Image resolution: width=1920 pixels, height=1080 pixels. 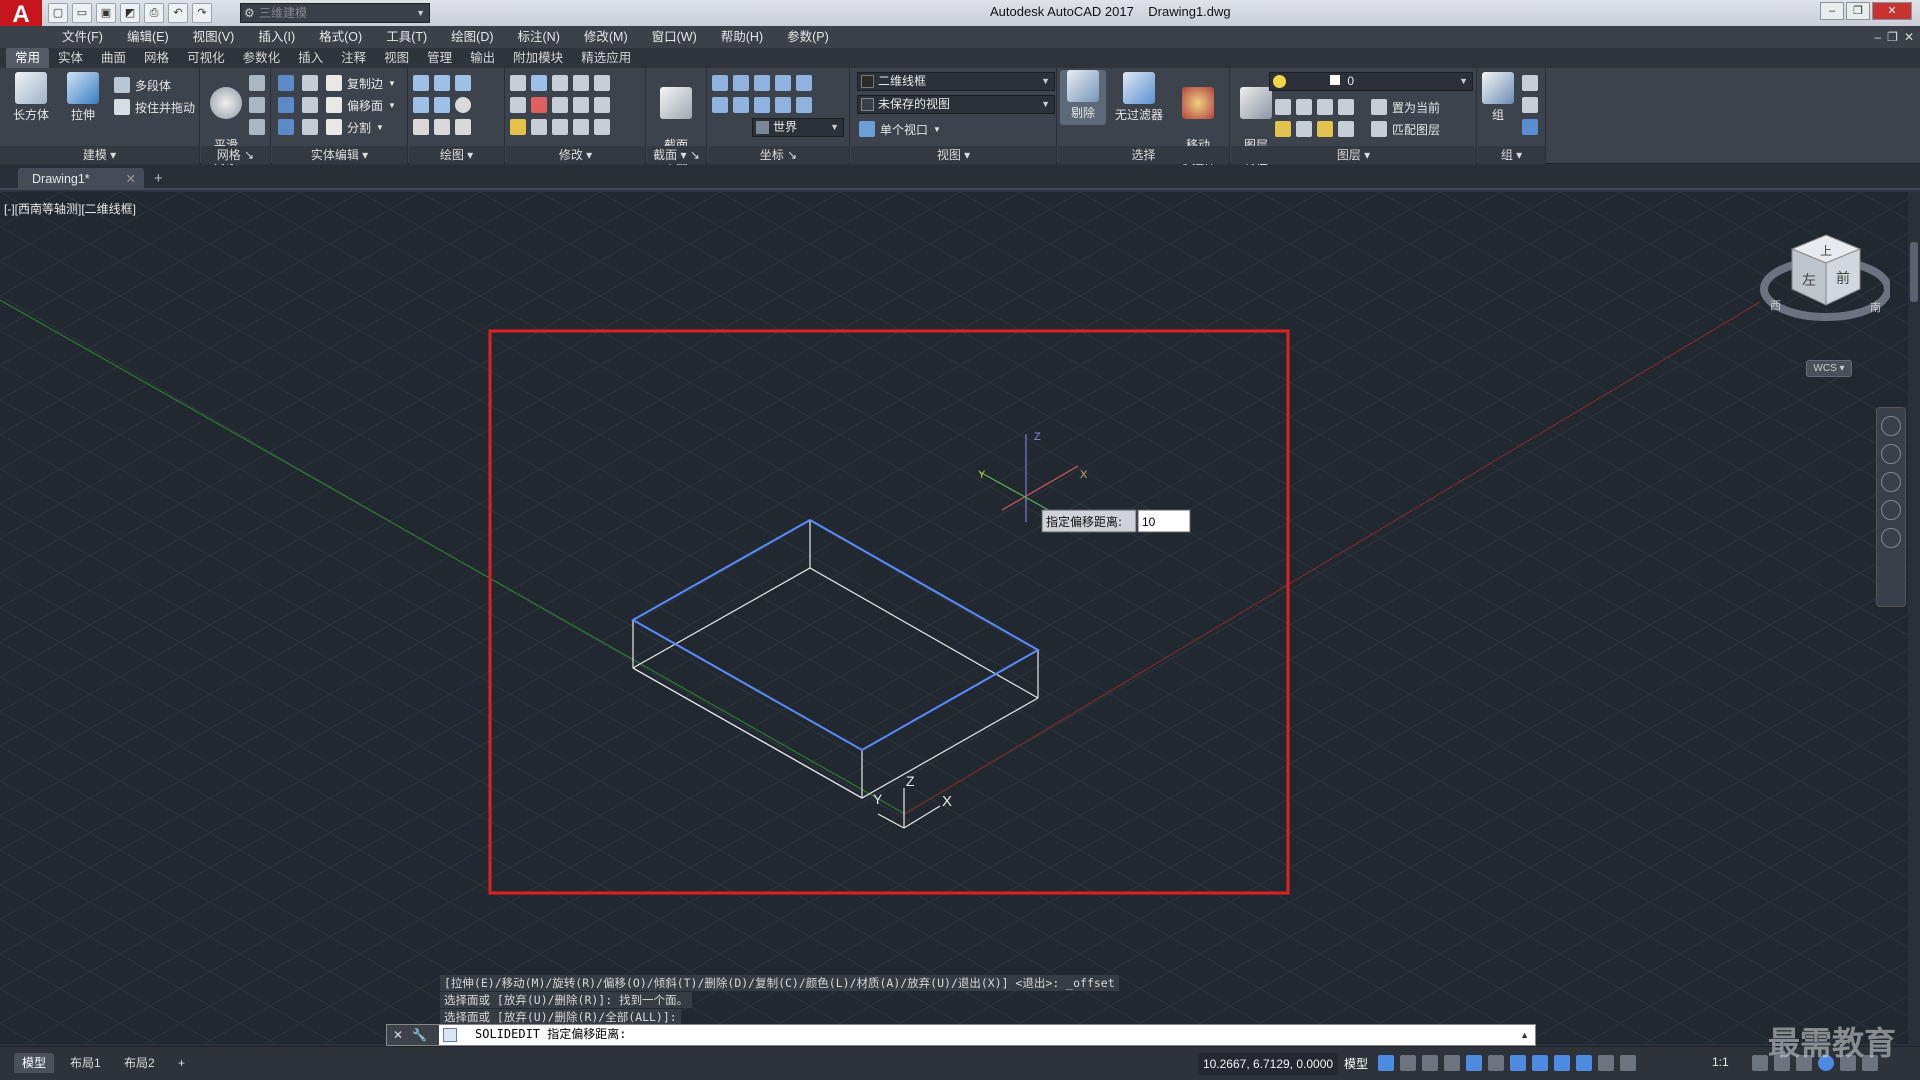 What do you see at coordinates (339, 155) in the screenshot?
I see `panel-solid-editing-title: 实体编辑 ▾` at bounding box center [339, 155].